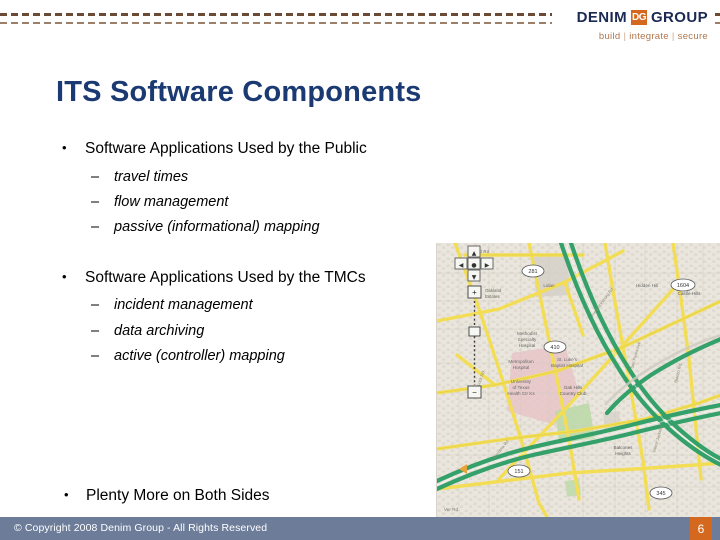 Image resolution: width=720 pixels, height=540 pixels. What do you see at coordinates (573, 393) in the screenshot?
I see `svg-text: Country Club` at bounding box center [573, 393].